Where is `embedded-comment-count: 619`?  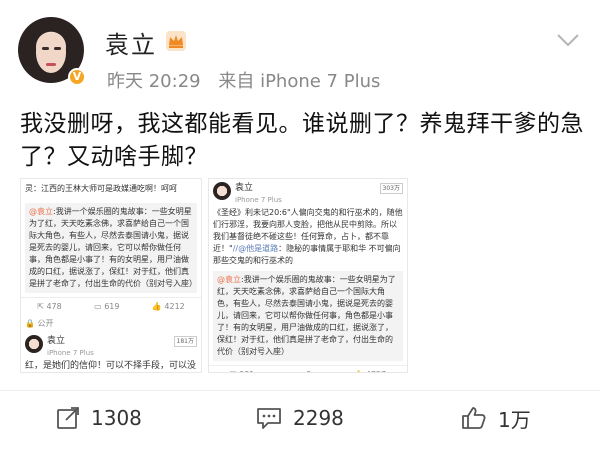 embedded-comment-count: 619 is located at coordinates (112, 306).